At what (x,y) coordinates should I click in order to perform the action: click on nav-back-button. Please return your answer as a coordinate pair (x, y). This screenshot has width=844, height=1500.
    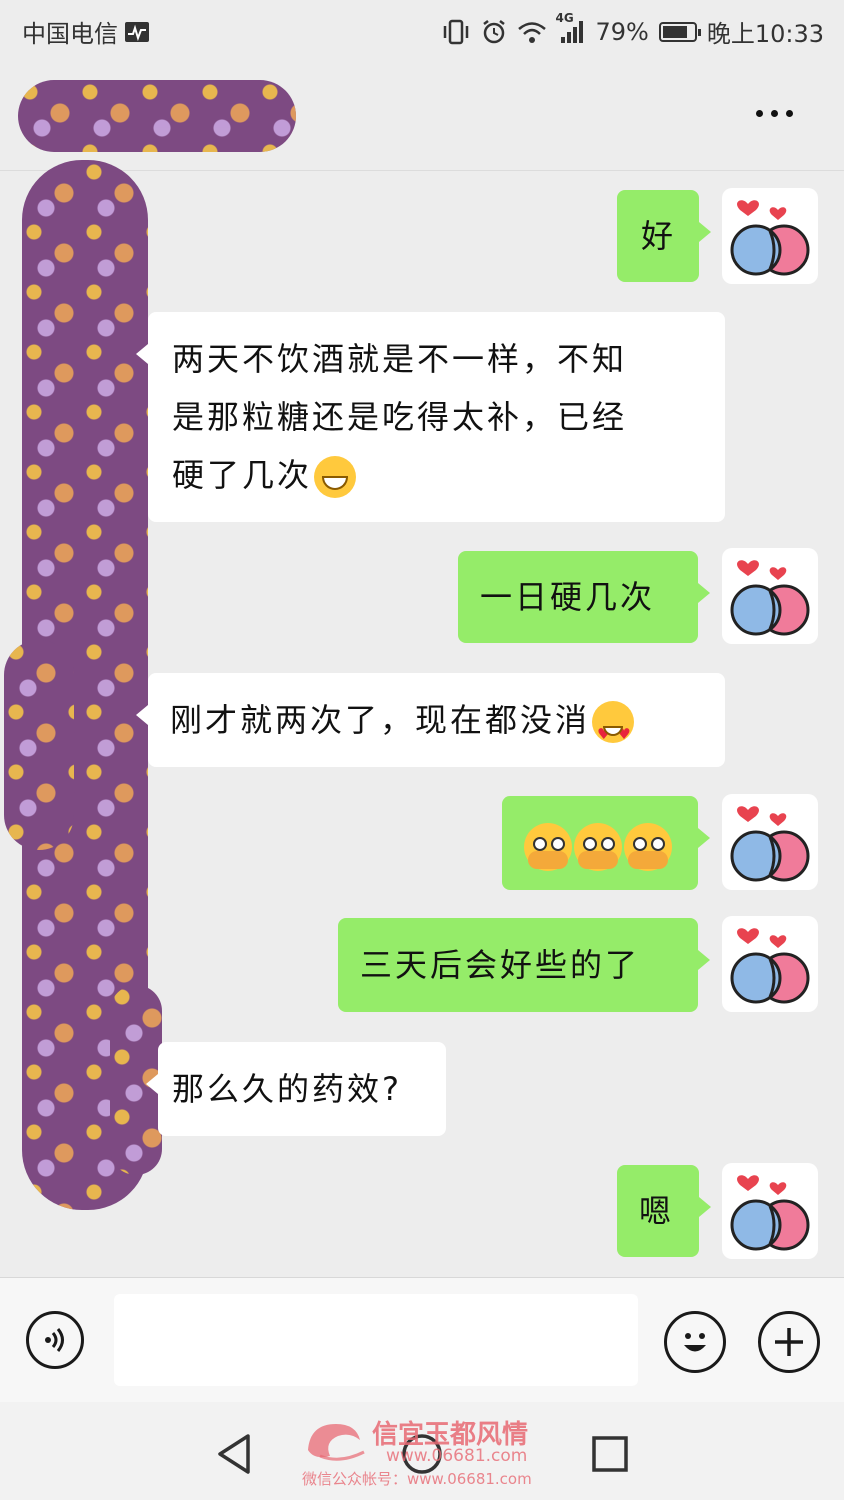
    Looking at the image, I should click on (234, 1454).